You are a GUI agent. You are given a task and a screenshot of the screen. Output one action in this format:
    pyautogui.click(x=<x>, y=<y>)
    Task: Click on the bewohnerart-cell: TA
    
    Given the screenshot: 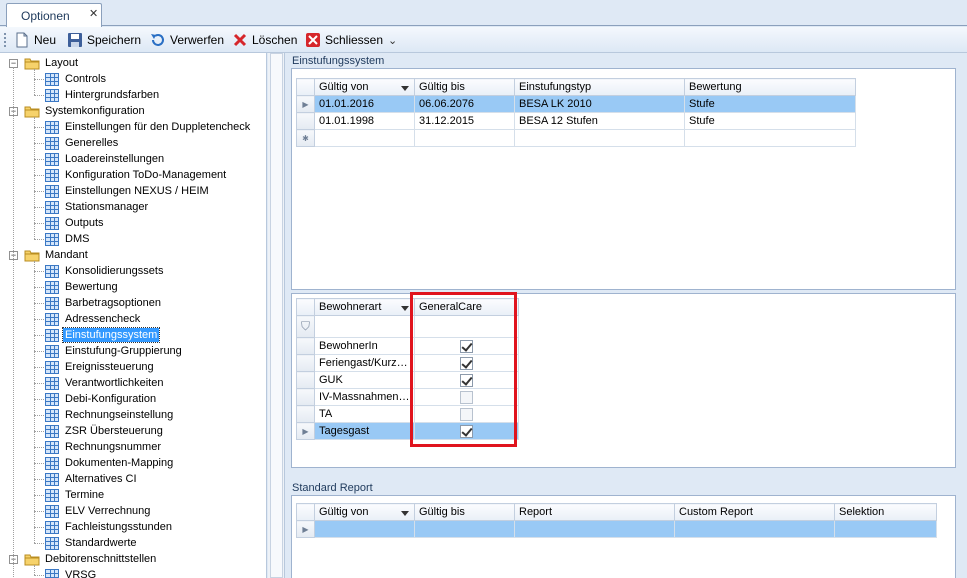 What is the action you would take?
    pyautogui.click(x=364, y=414)
    